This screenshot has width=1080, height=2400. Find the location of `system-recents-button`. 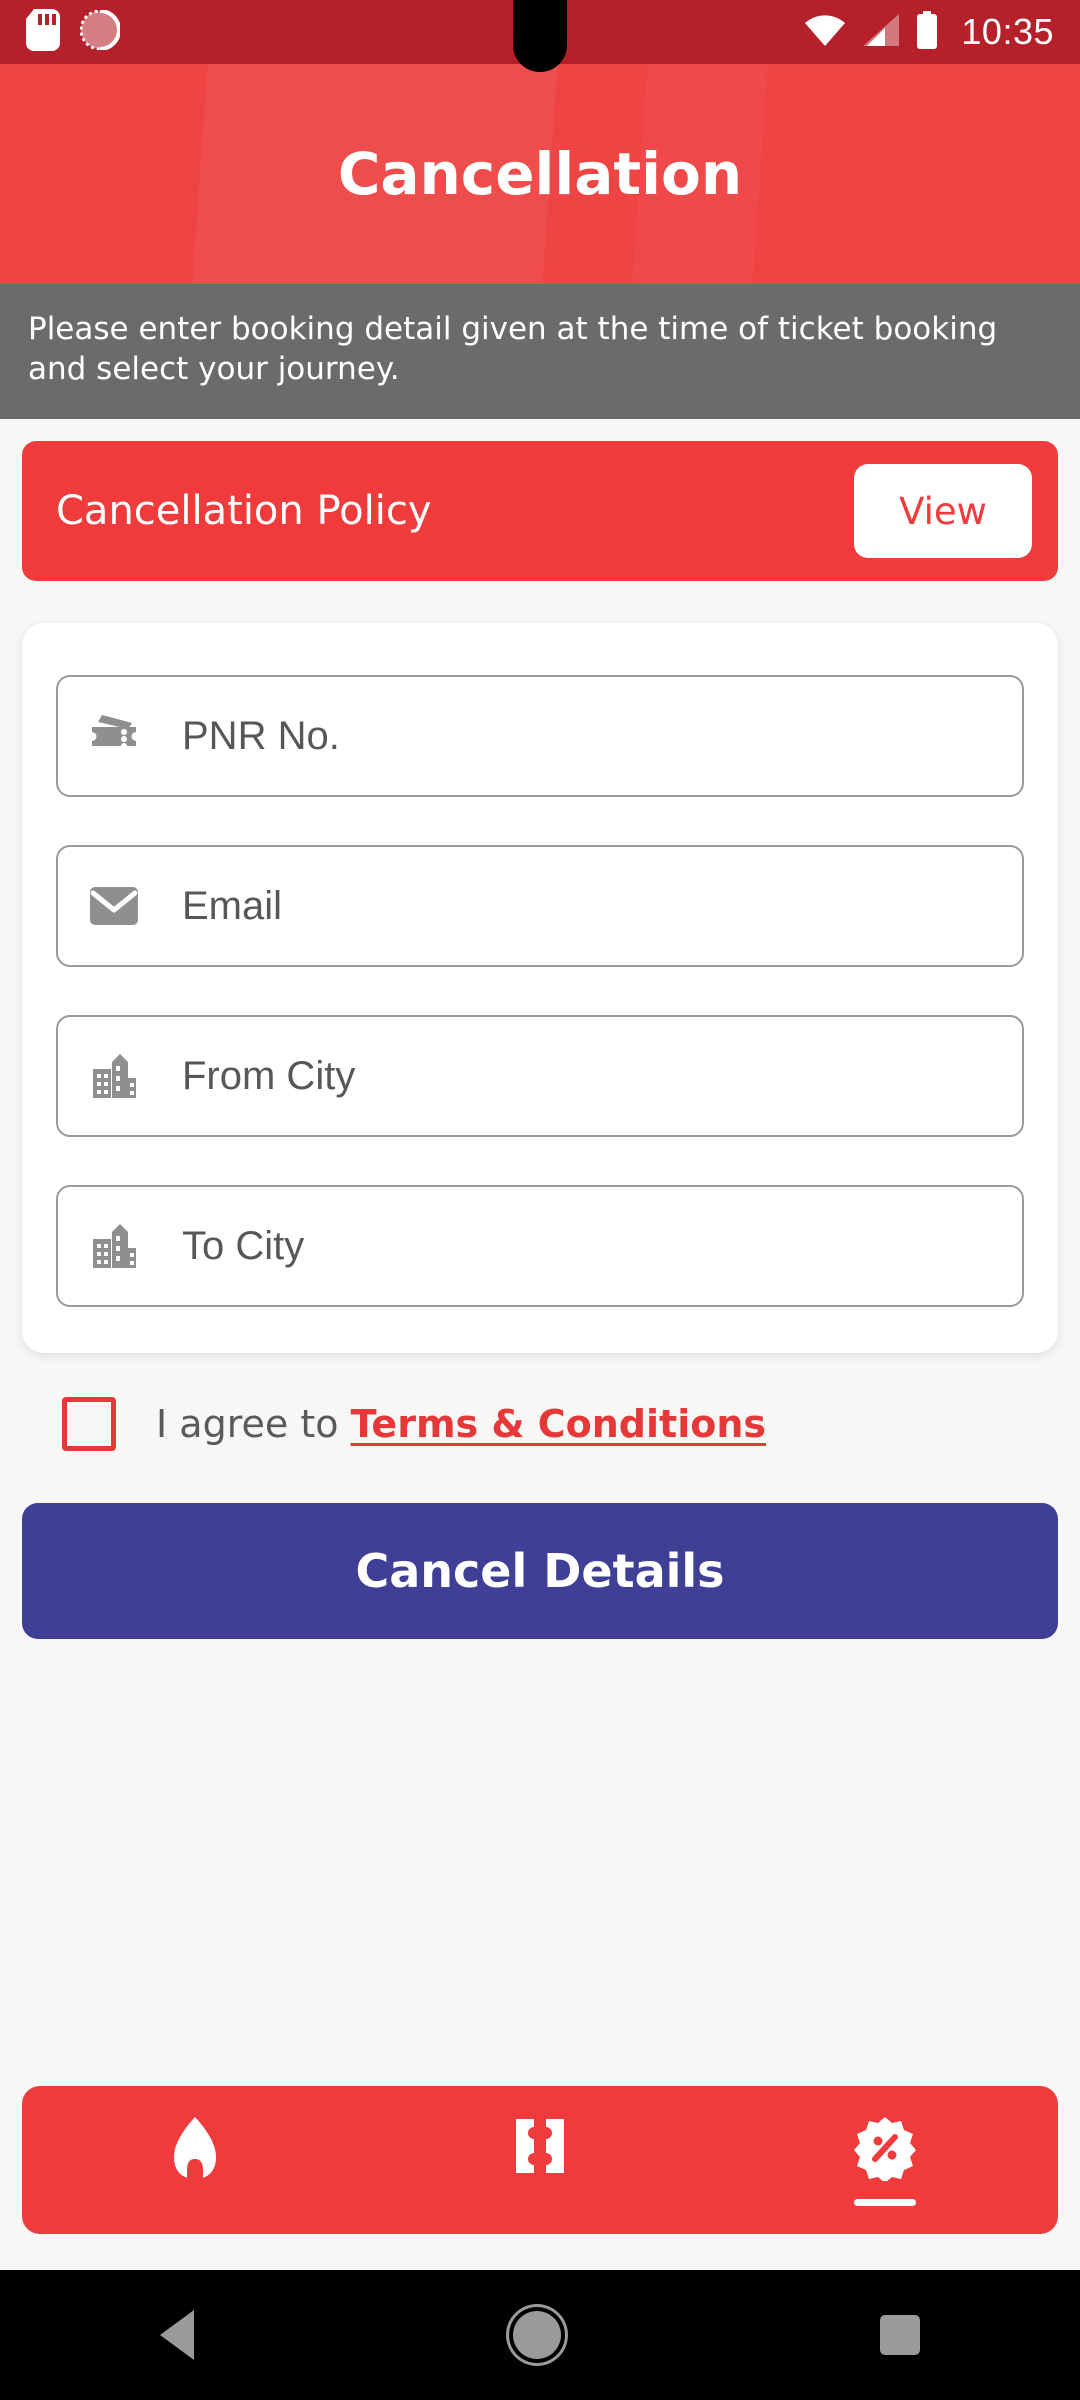

system-recents-button is located at coordinates (900, 2335).